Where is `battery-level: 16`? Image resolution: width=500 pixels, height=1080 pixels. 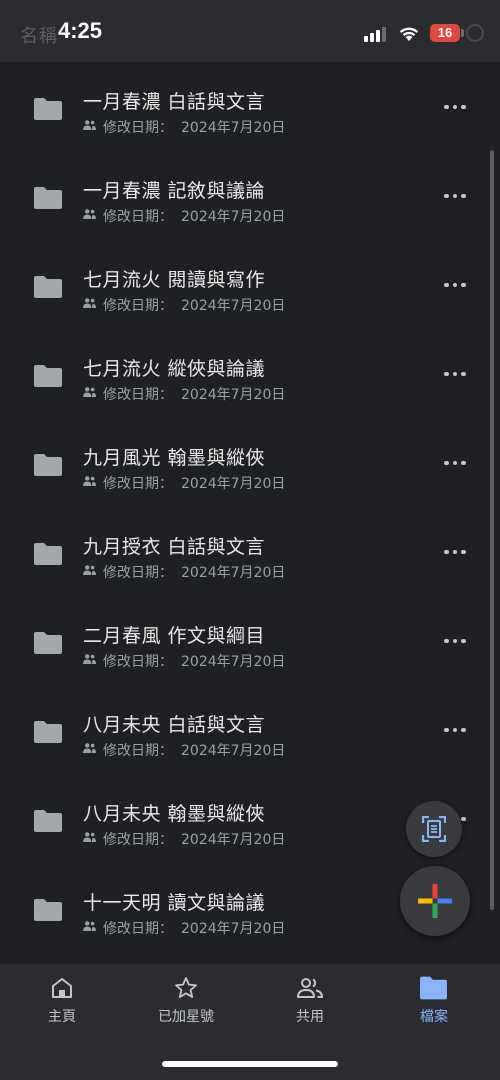
battery-level: 16 is located at coordinates (445, 33).